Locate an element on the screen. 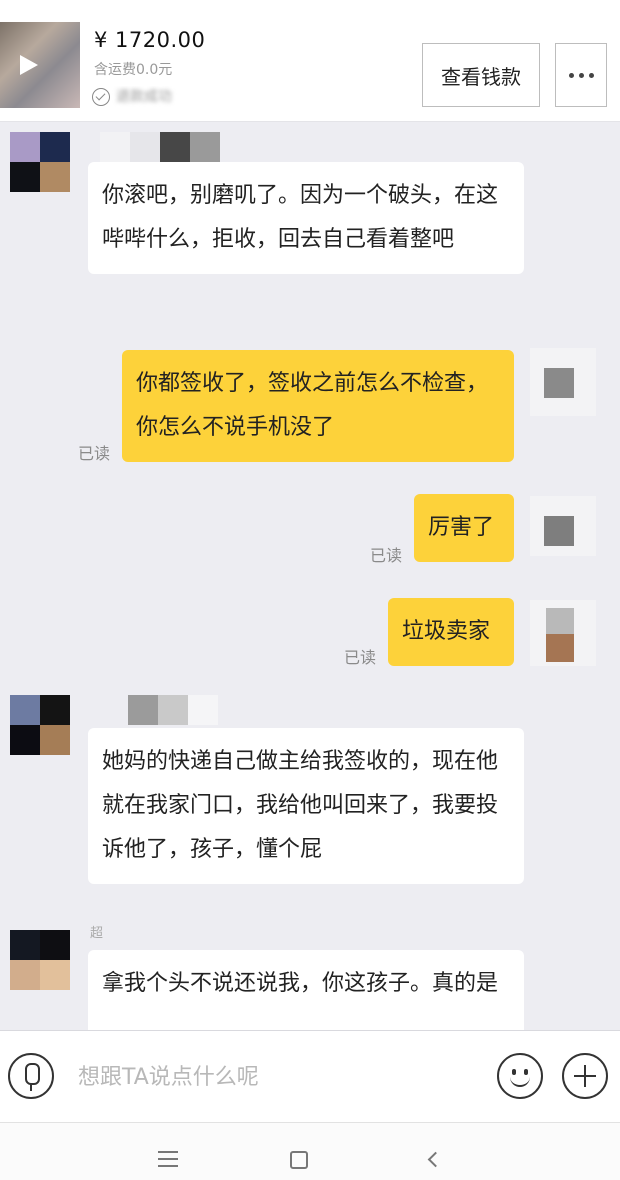 The width and height of the screenshot is (620, 1180). plus-icon is located at coordinates (585, 1076).